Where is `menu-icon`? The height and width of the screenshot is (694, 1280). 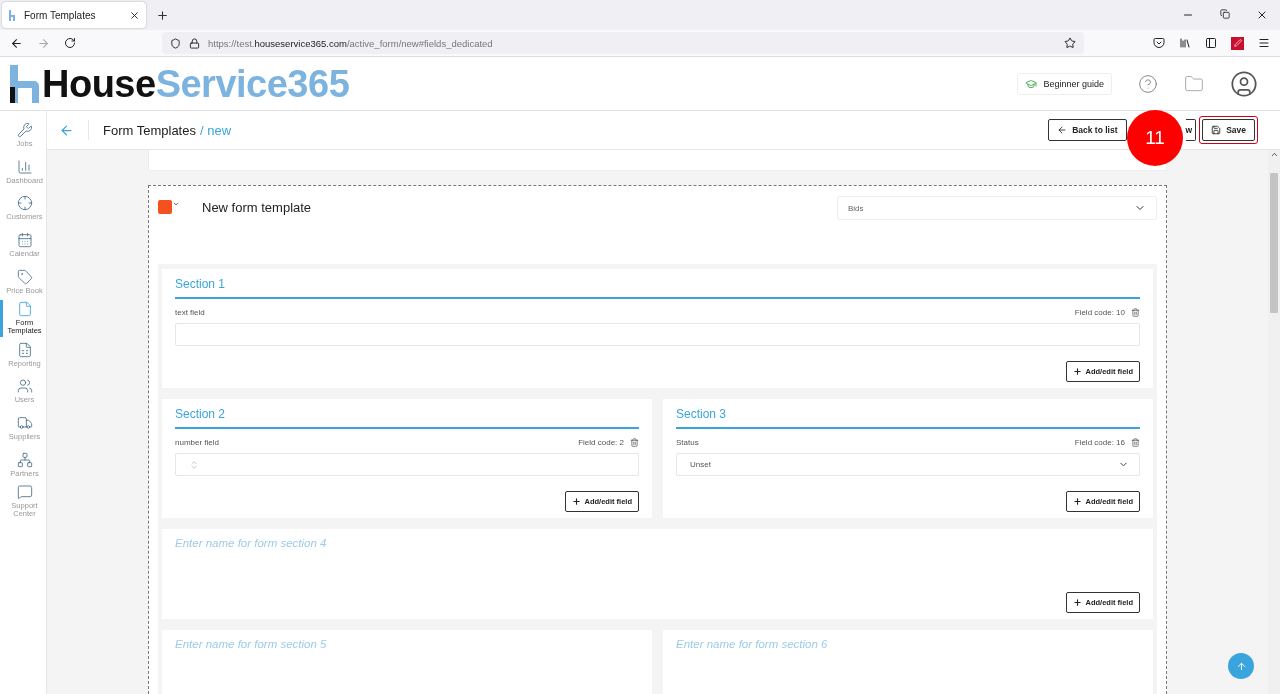 menu-icon is located at coordinates (1264, 43).